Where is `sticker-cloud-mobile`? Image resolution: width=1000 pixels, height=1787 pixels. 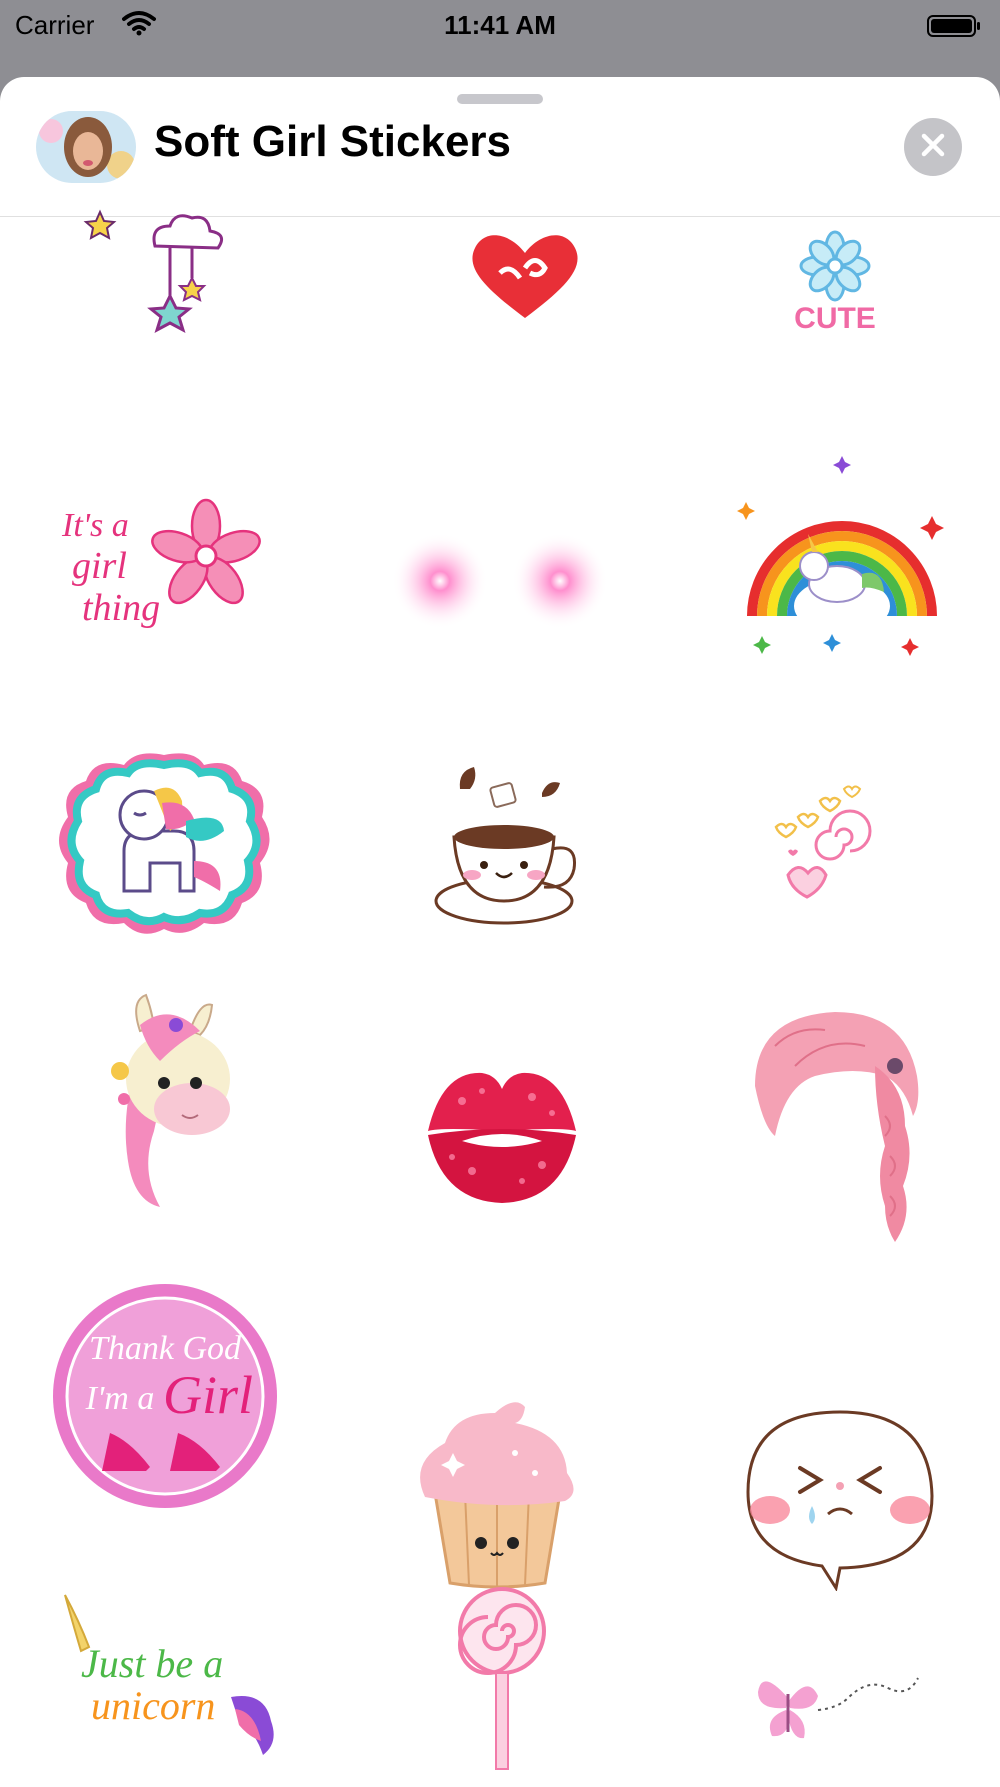
sticker-cloud-mobile is located at coordinates (165, 271).